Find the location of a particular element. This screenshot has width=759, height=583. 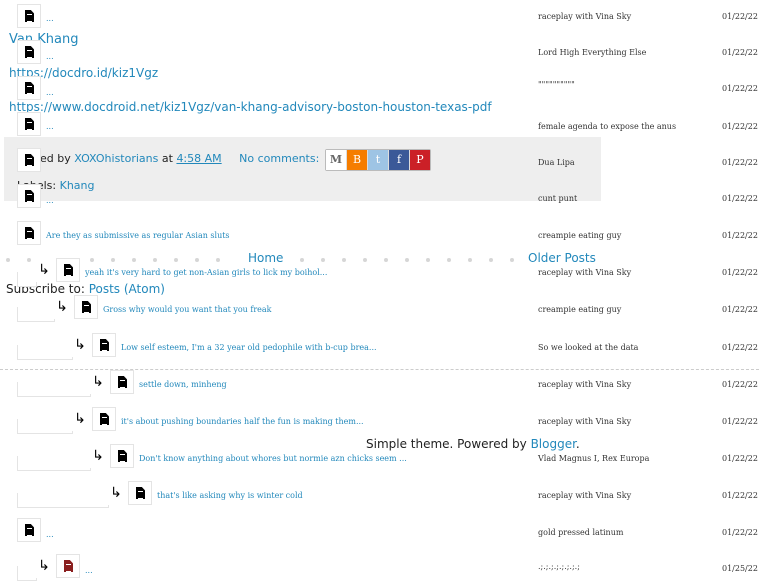

comment-author: female agenda to expose the anus is located at coordinates (607, 126).